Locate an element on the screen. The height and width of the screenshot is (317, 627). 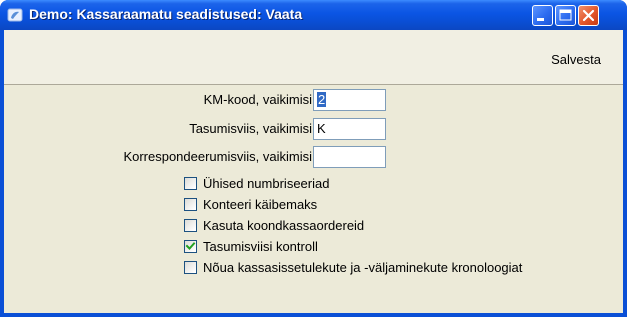
window-title: Demo: Kassaraamatu seadistused: Vaata is located at coordinates (166, 14).